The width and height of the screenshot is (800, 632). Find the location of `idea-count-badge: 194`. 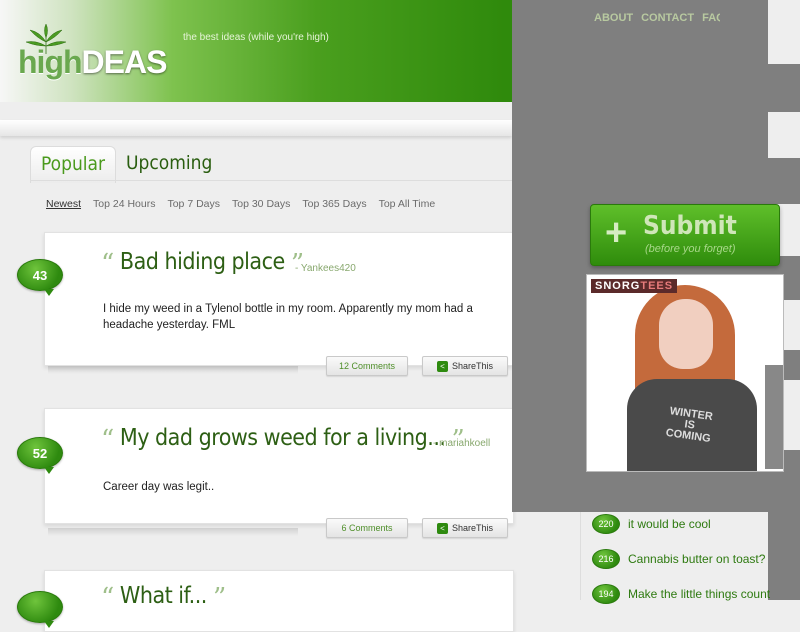

idea-count-badge: 194 is located at coordinates (606, 594).